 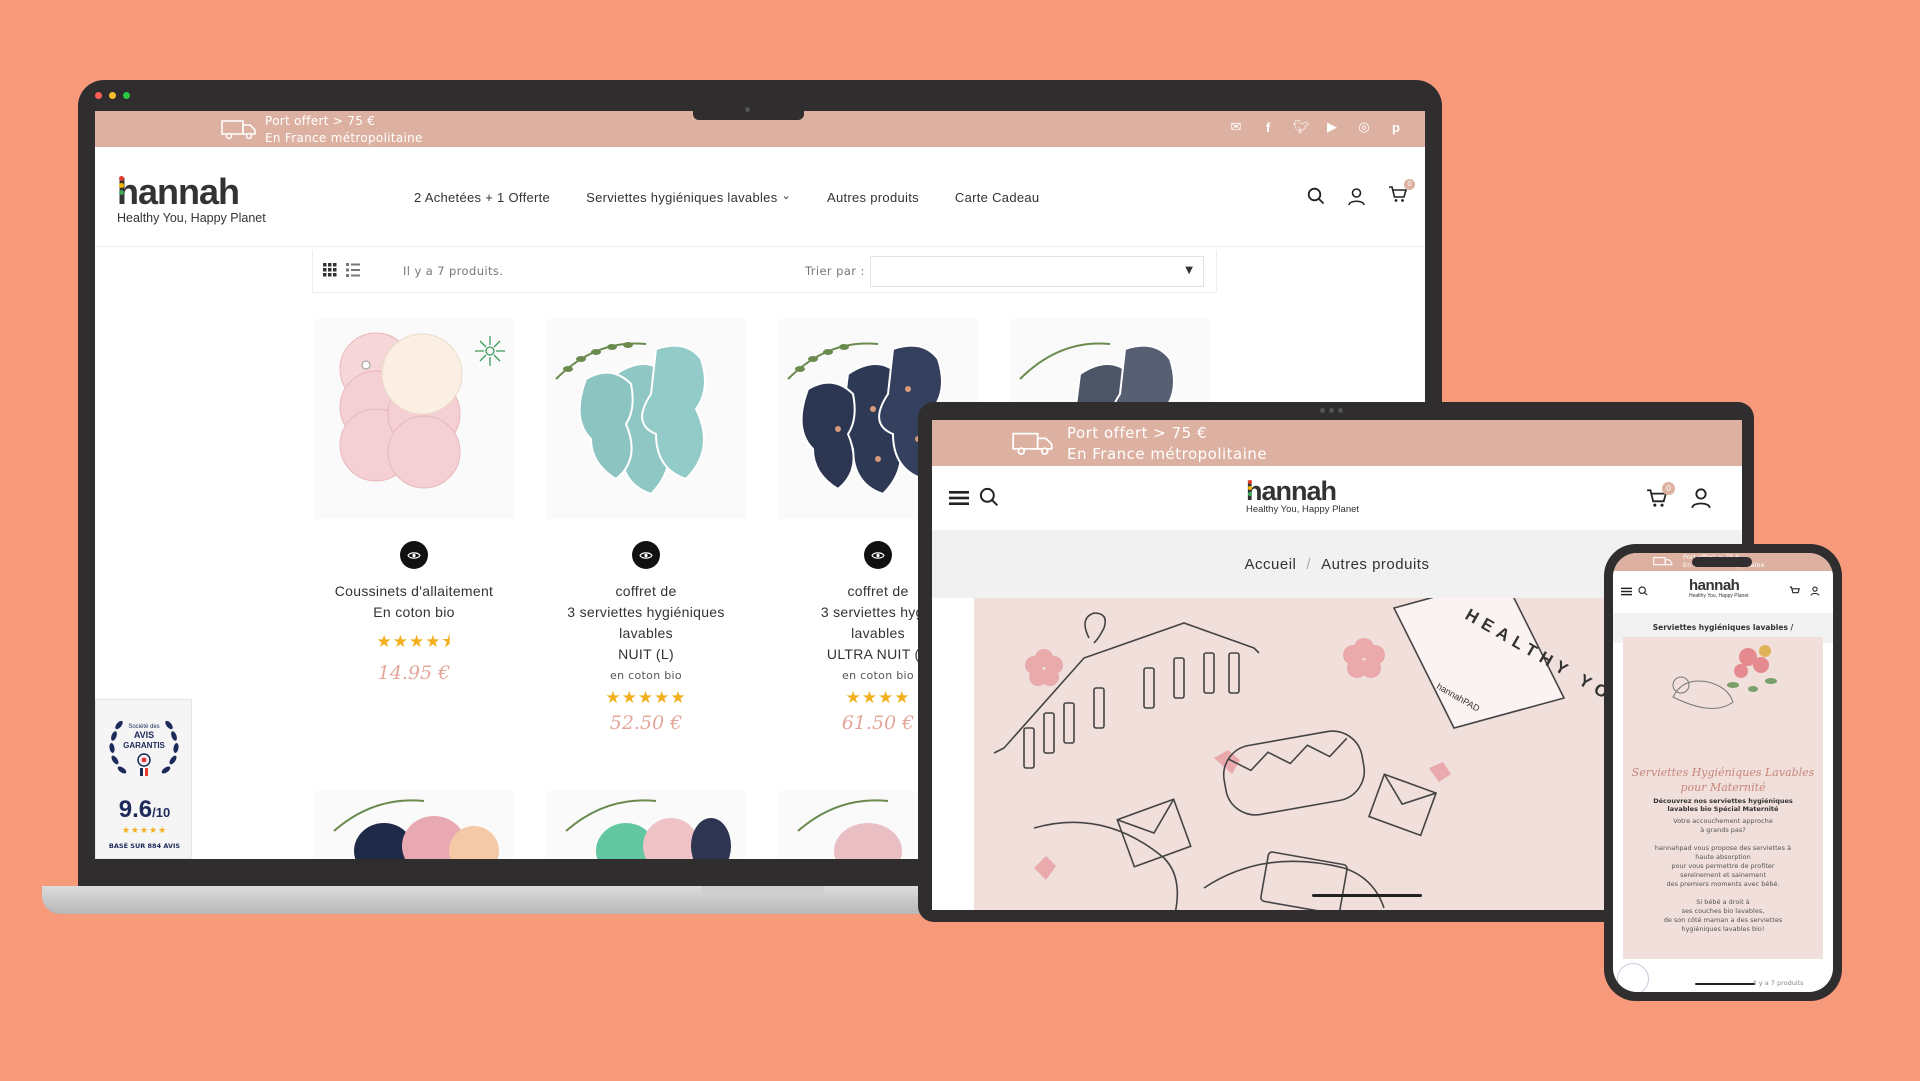 I want to click on nav-item-pads: Serviettes hygiéniques lavables ⌄, so click(x=688, y=197).